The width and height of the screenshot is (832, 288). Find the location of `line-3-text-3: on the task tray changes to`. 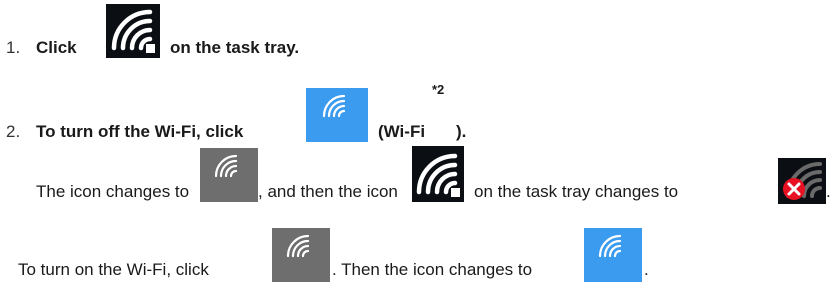

line-3-text-3: on the task tray changes to is located at coordinates (576, 191).